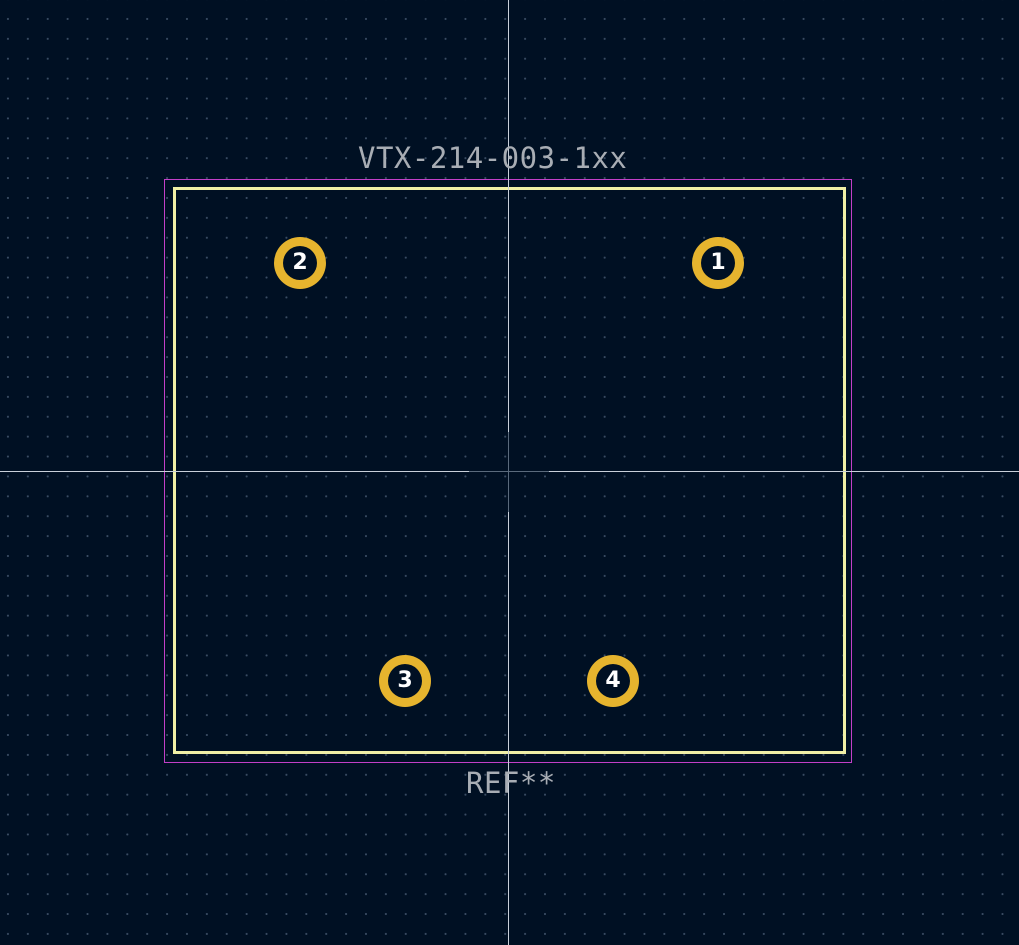 This screenshot has width=1019, height=945. I want to click on pad-2: 2, so click(300, 263).